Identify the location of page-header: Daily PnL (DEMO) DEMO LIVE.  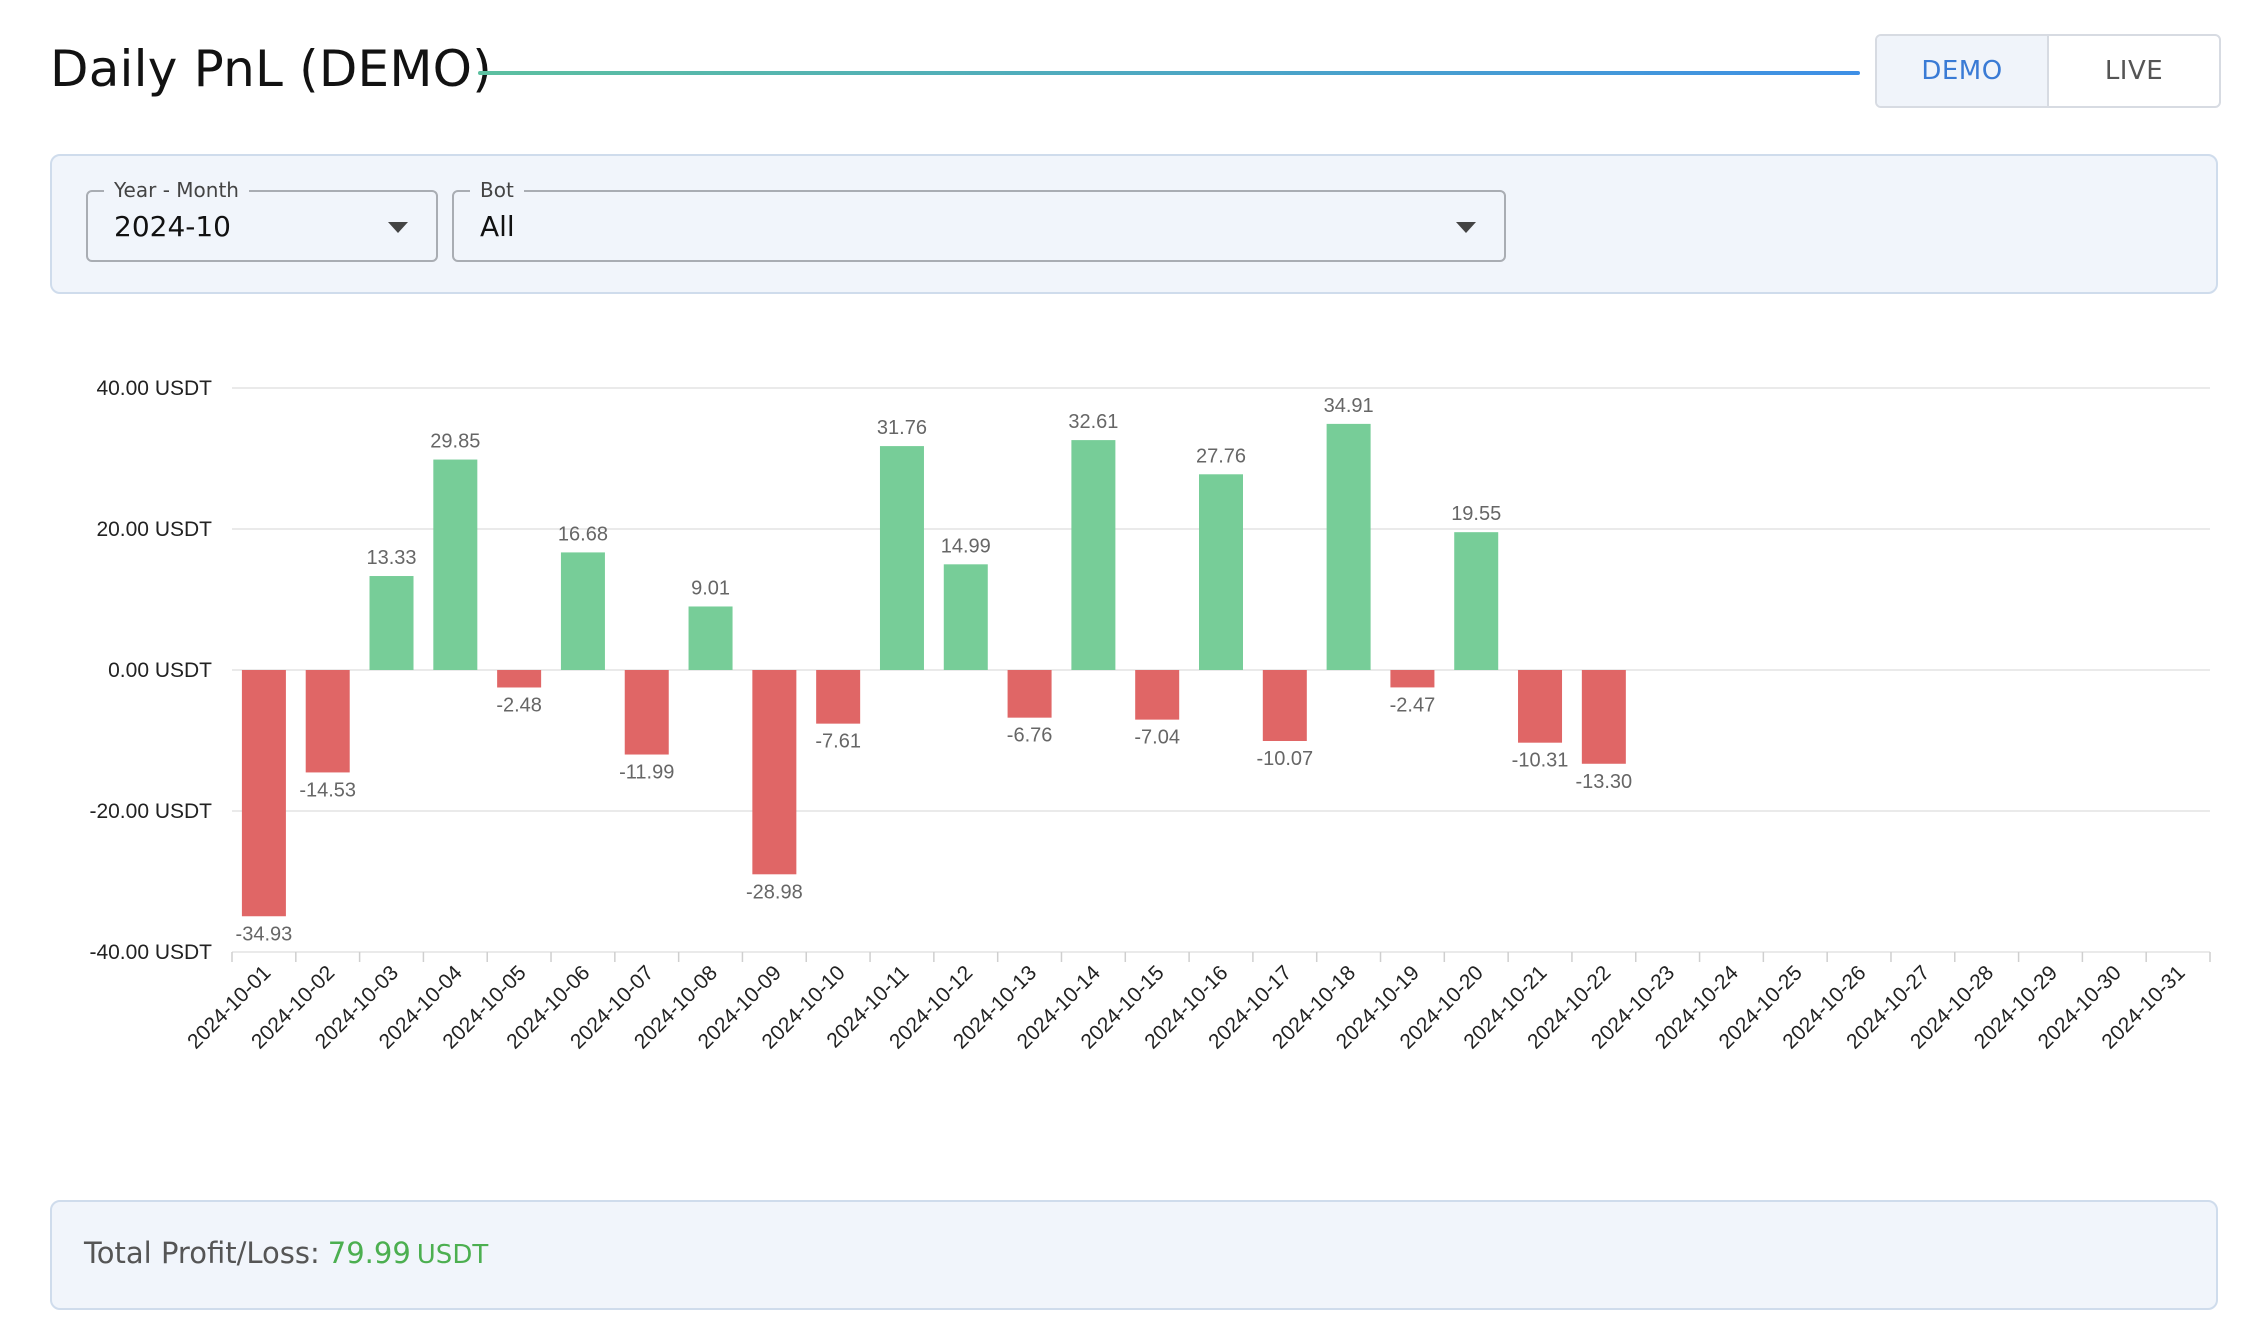
(1135, 75).